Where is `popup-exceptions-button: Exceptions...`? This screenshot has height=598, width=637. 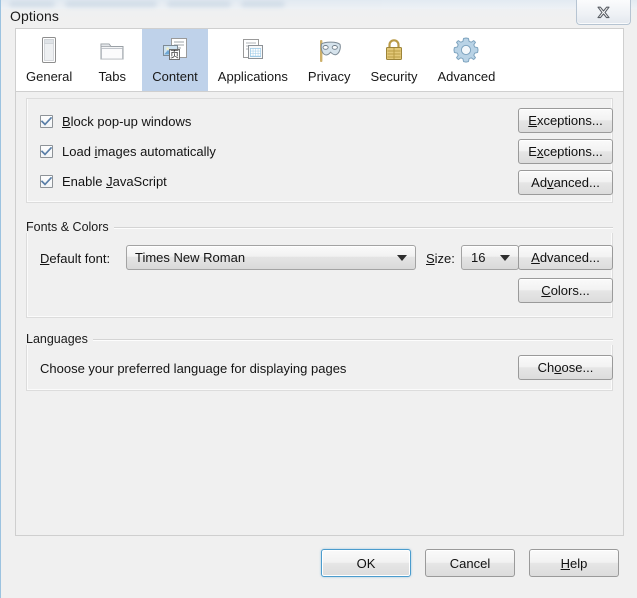 popup-exceptions-button: Exceptions... is located at coordinates (565, 120).